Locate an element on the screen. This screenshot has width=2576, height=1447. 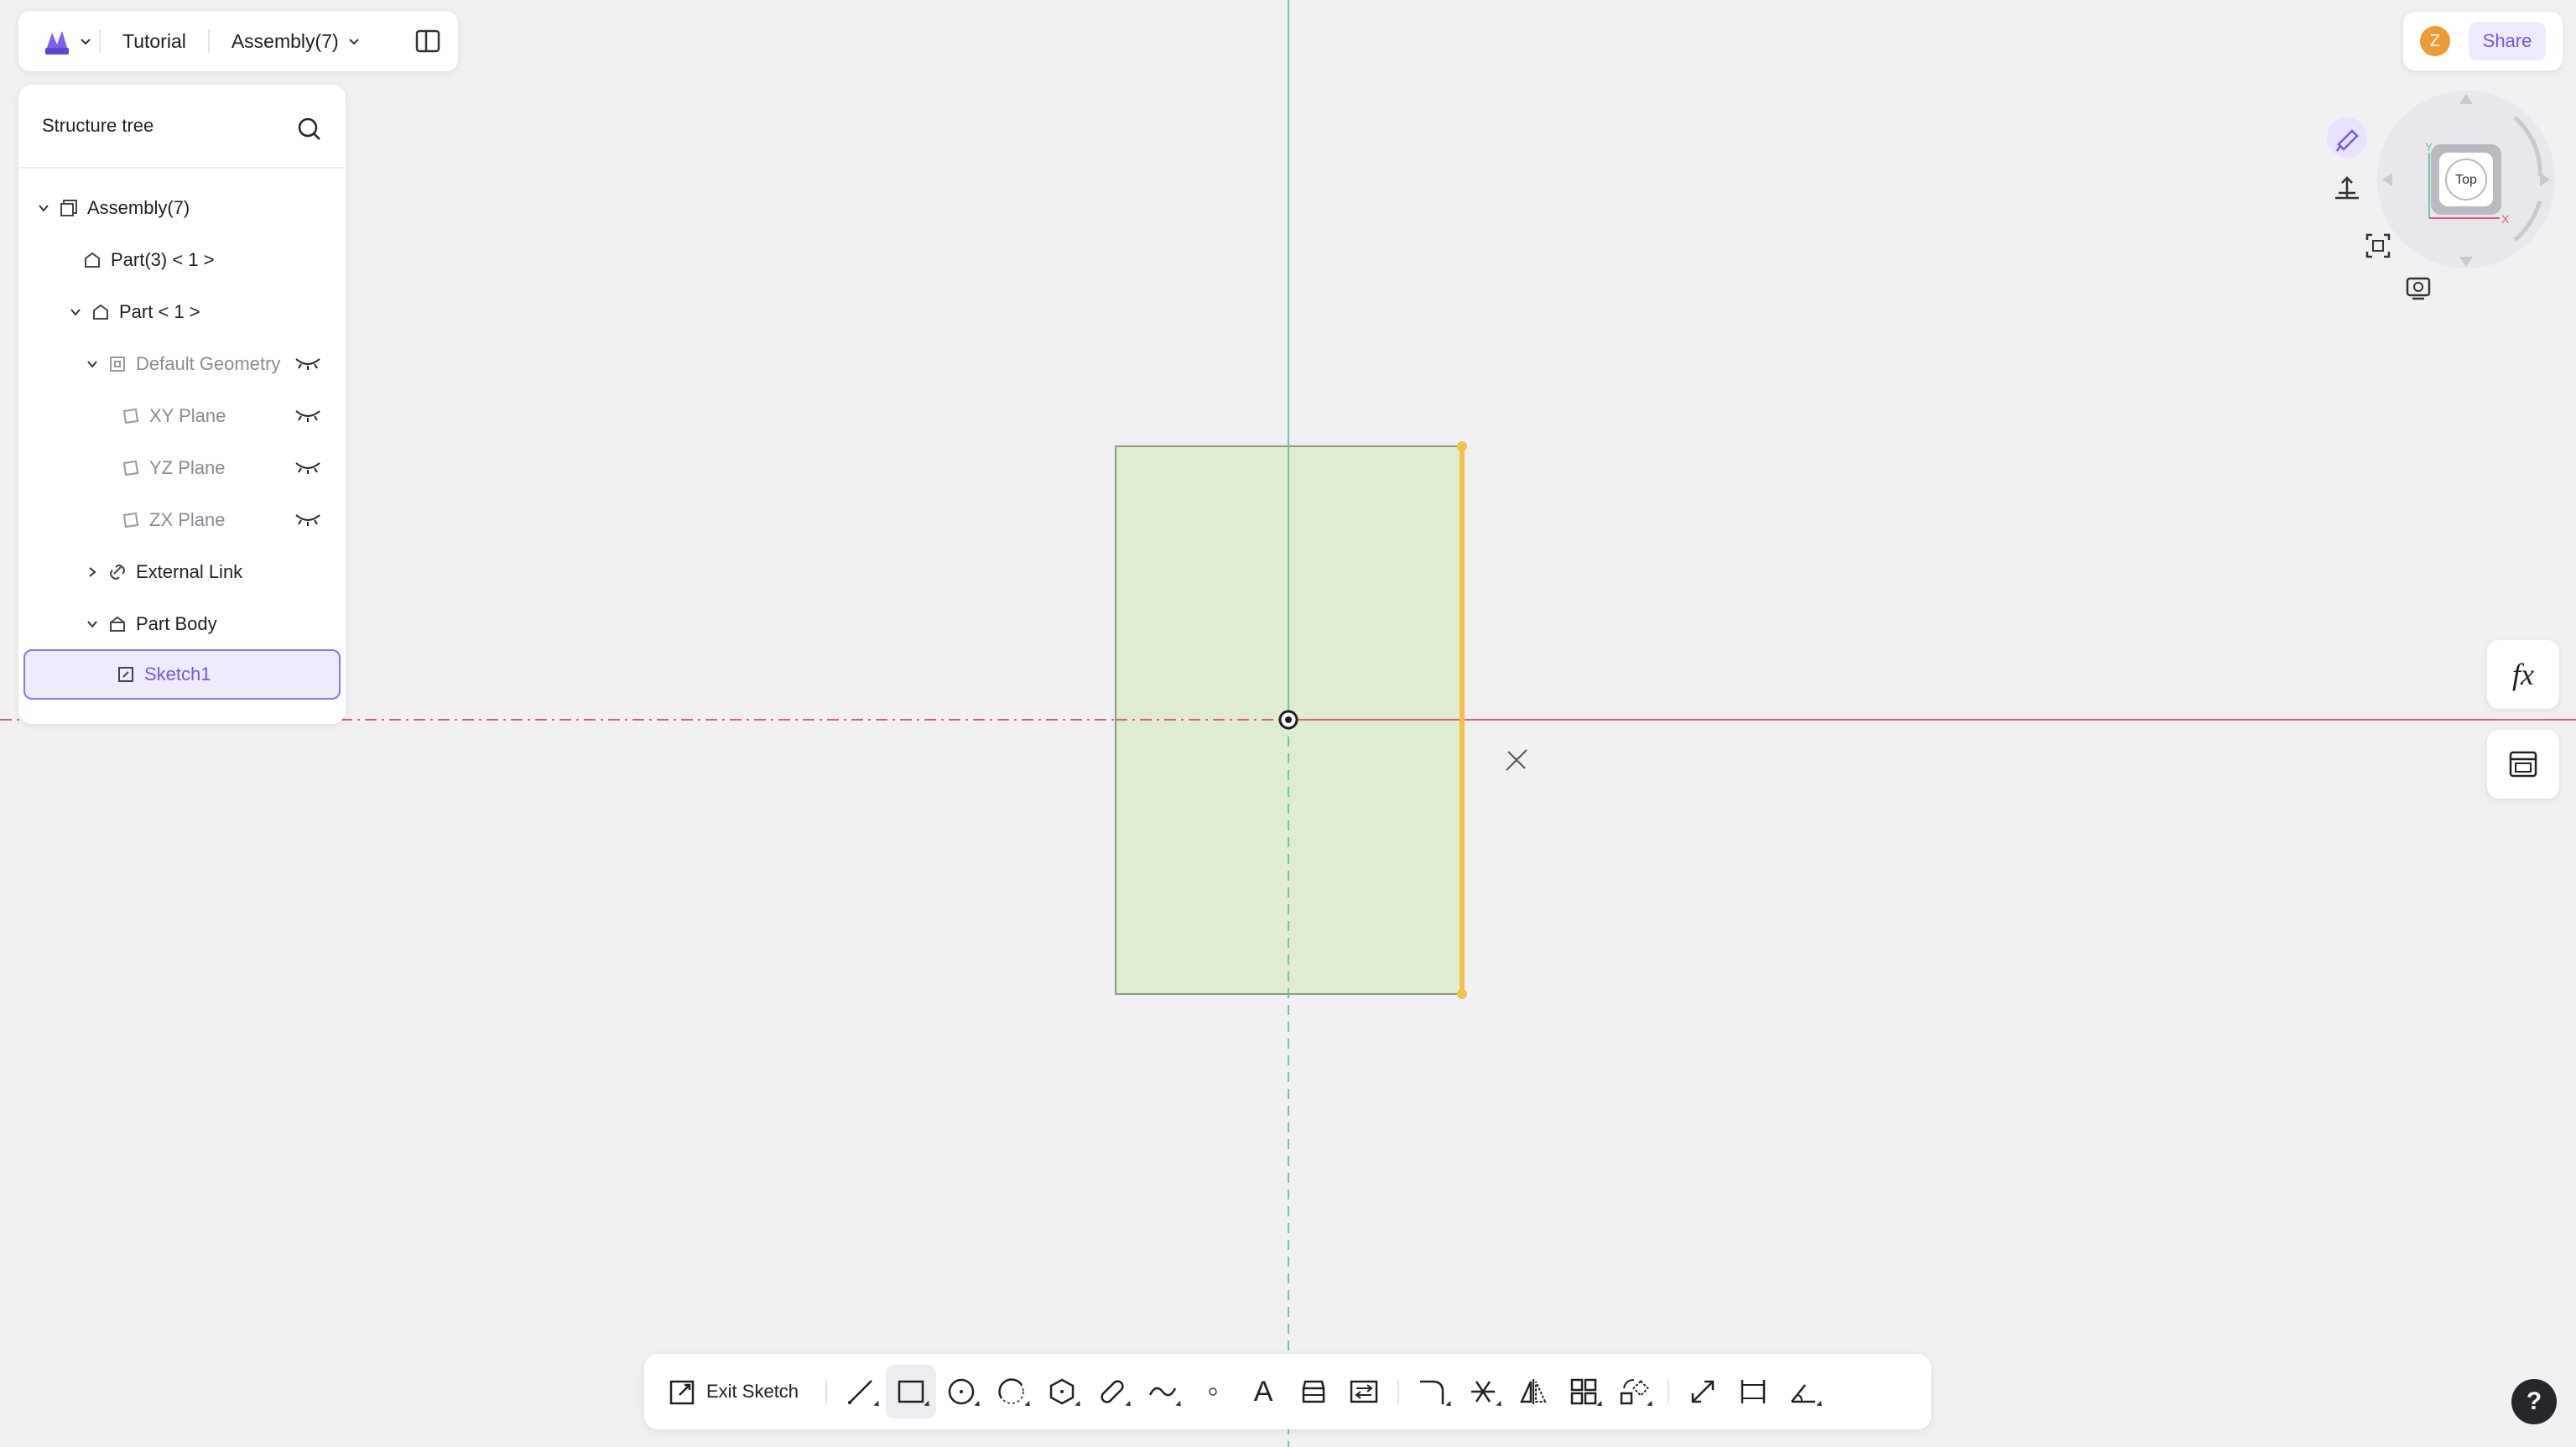
search-button is located at coordinates (309, 131).